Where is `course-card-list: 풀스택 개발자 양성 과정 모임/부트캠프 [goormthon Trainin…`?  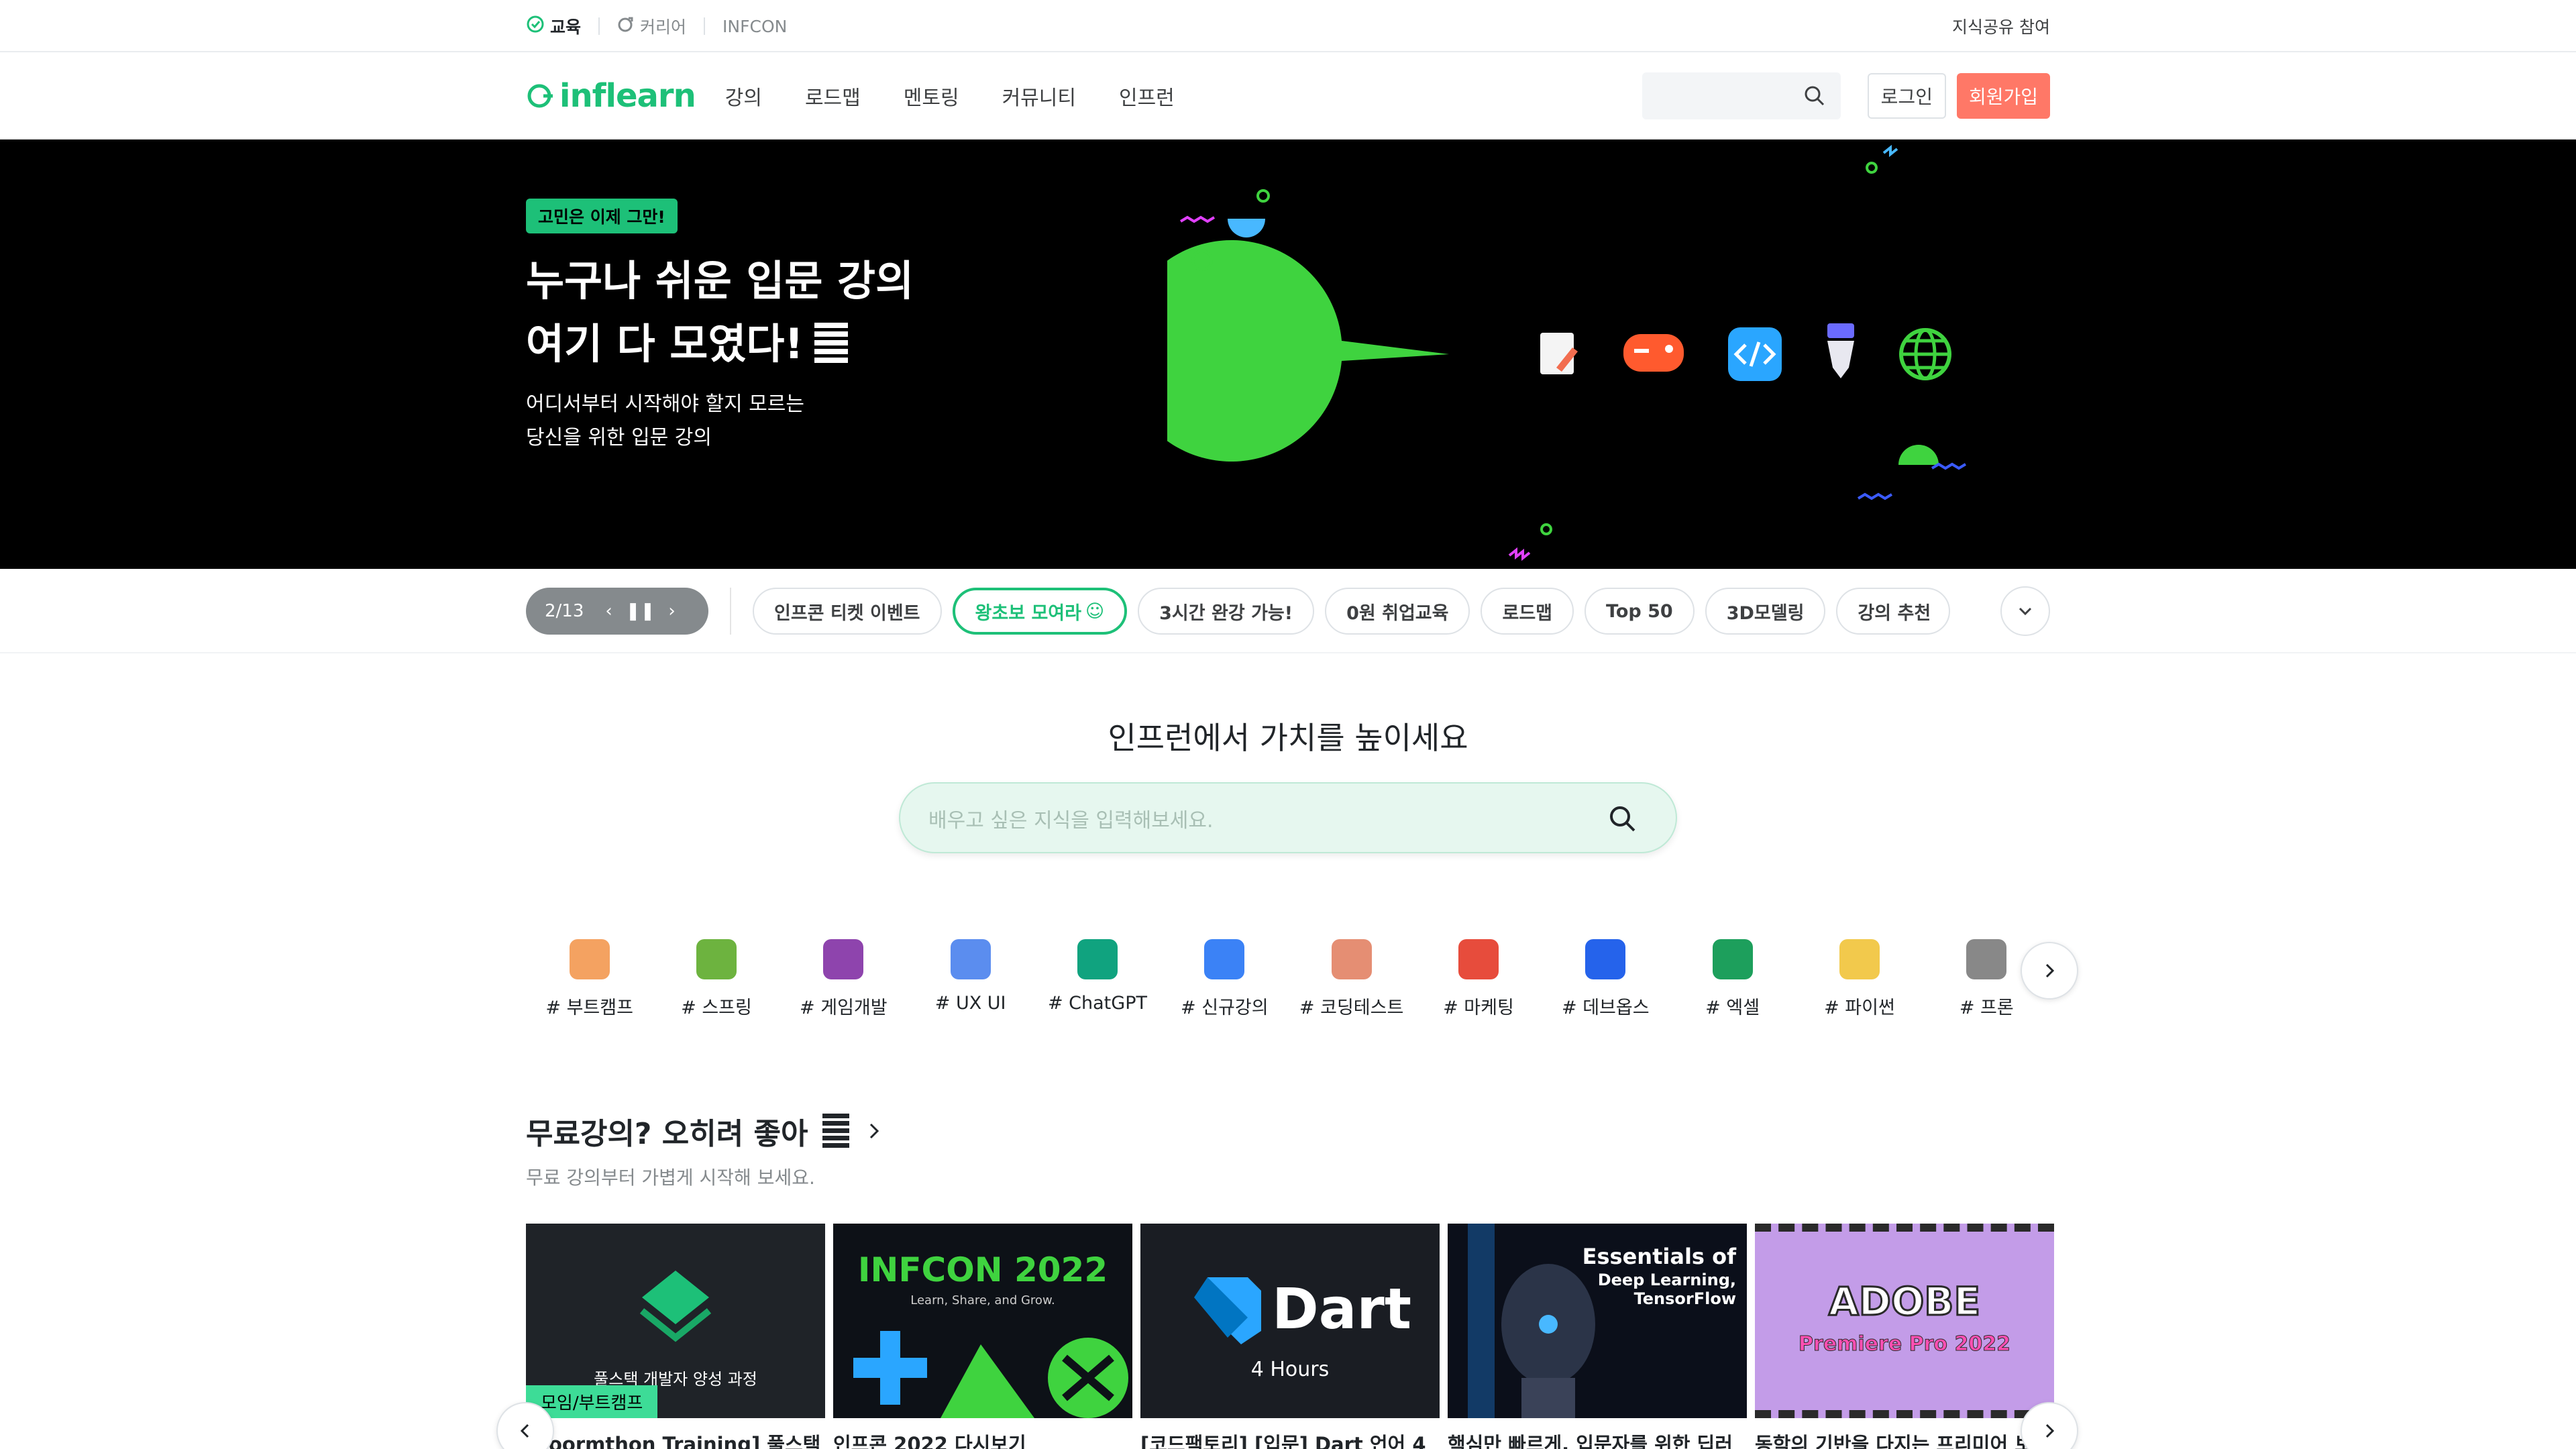 course-card-list: 풀스택 개발자 양성 과정 모임/부트캠프 [goormthon Trainin… is located at coordinates (1290, 1336).